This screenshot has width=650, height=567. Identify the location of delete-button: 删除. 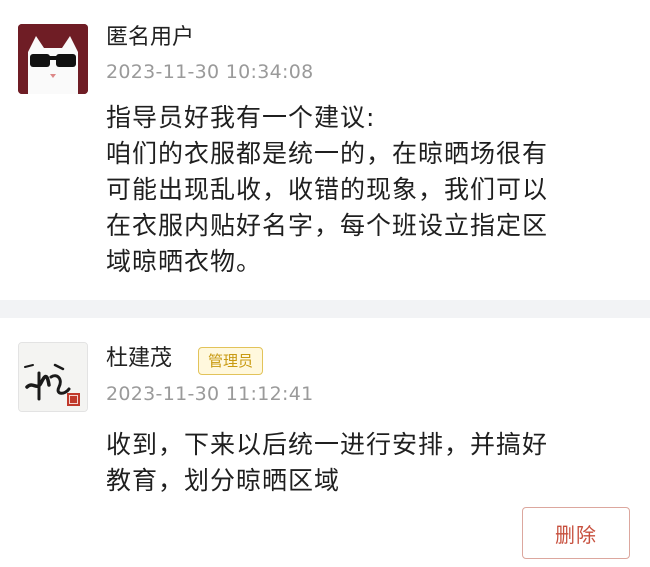
(576, 533).